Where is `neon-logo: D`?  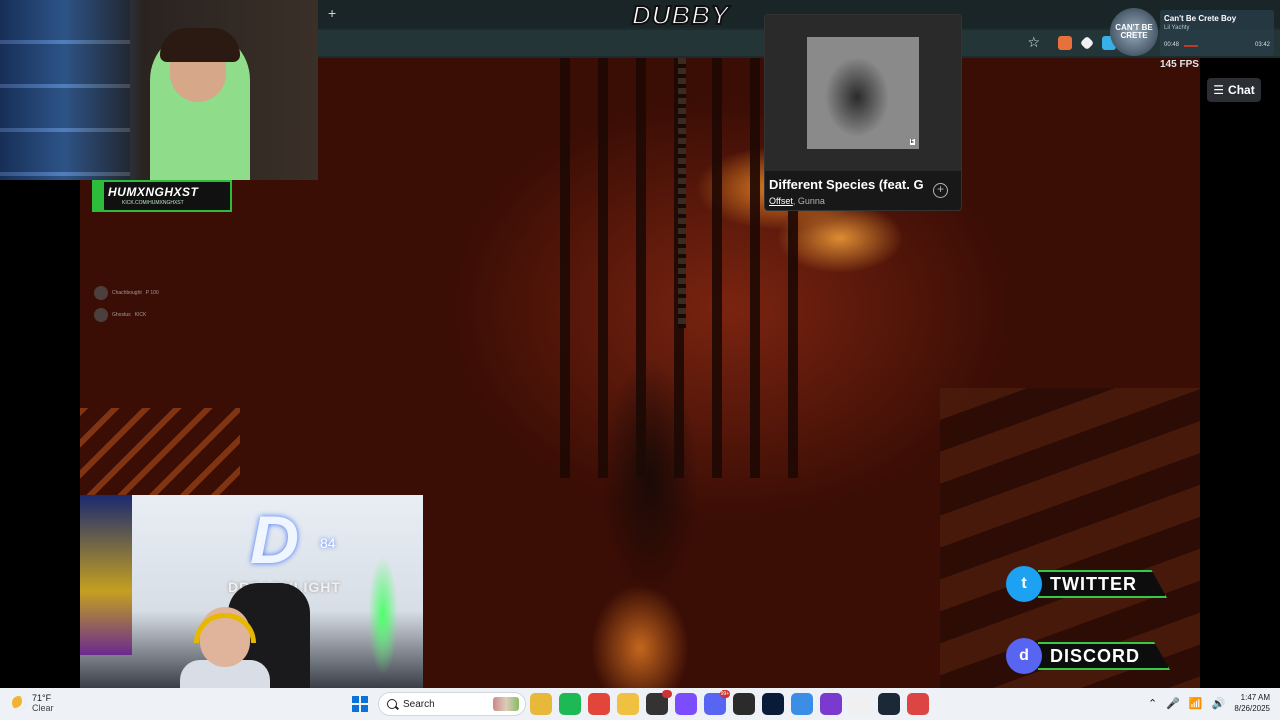
neon-logo: D is located at coordinates (275, 540).